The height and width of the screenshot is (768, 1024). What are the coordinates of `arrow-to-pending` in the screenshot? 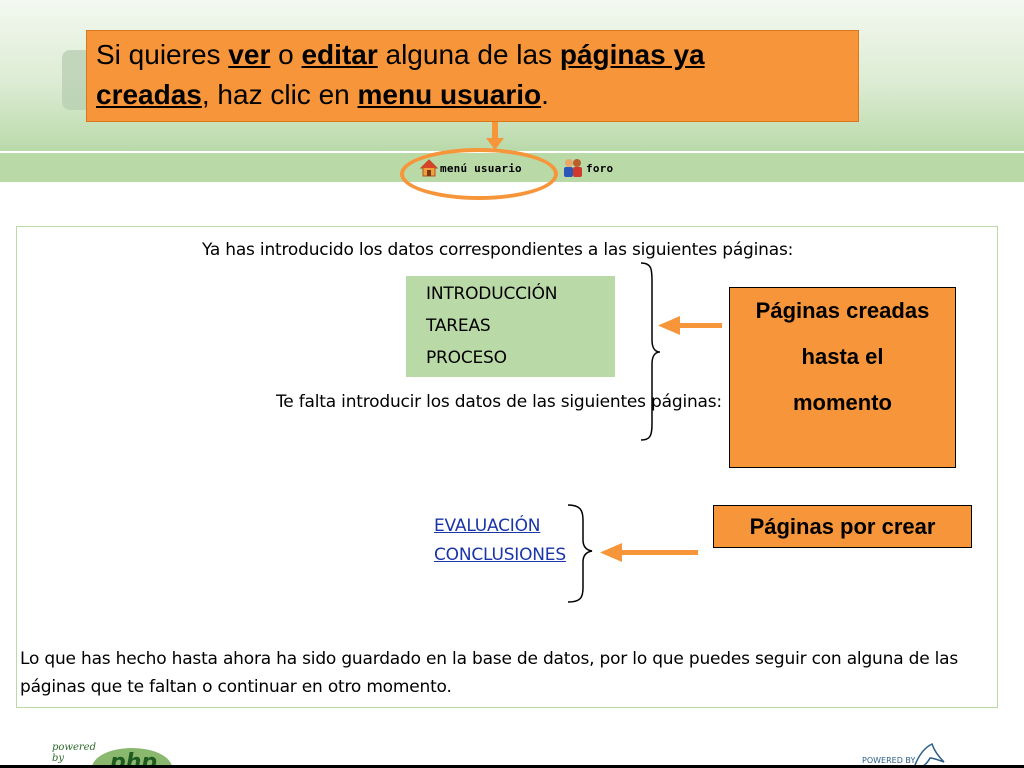 It's located at (649, 552).